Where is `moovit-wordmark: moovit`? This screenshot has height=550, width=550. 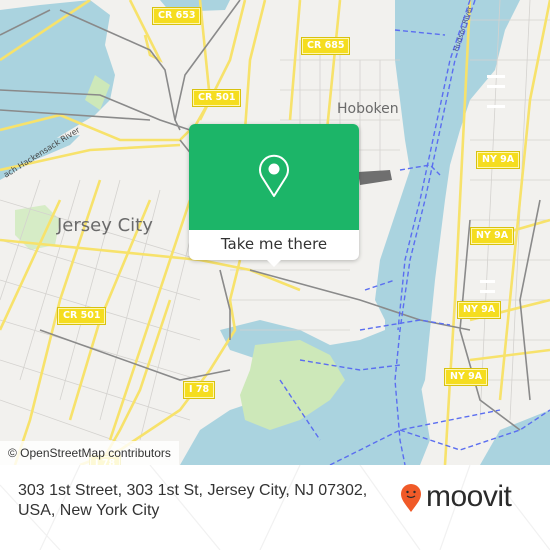
moovit-wordmark: moovit is located at coordinates (469, 496).